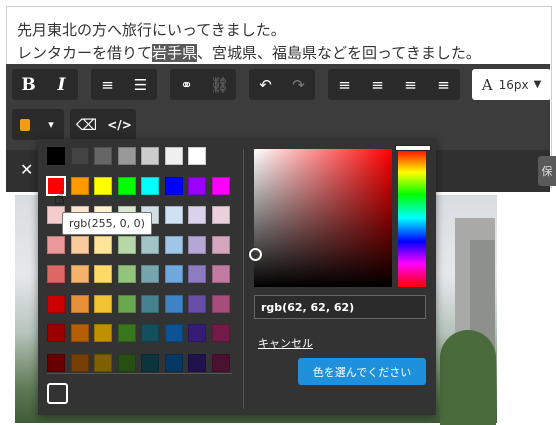  I want to click on save-chip: 保, so click(547, 171).